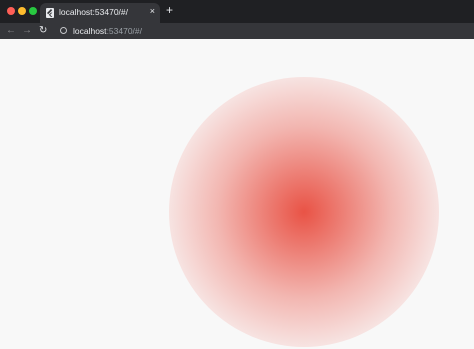  What do you see at coordinates (63, 30) in the screenshot?
I see `site-info-icon` at bounding box center [63, 30].